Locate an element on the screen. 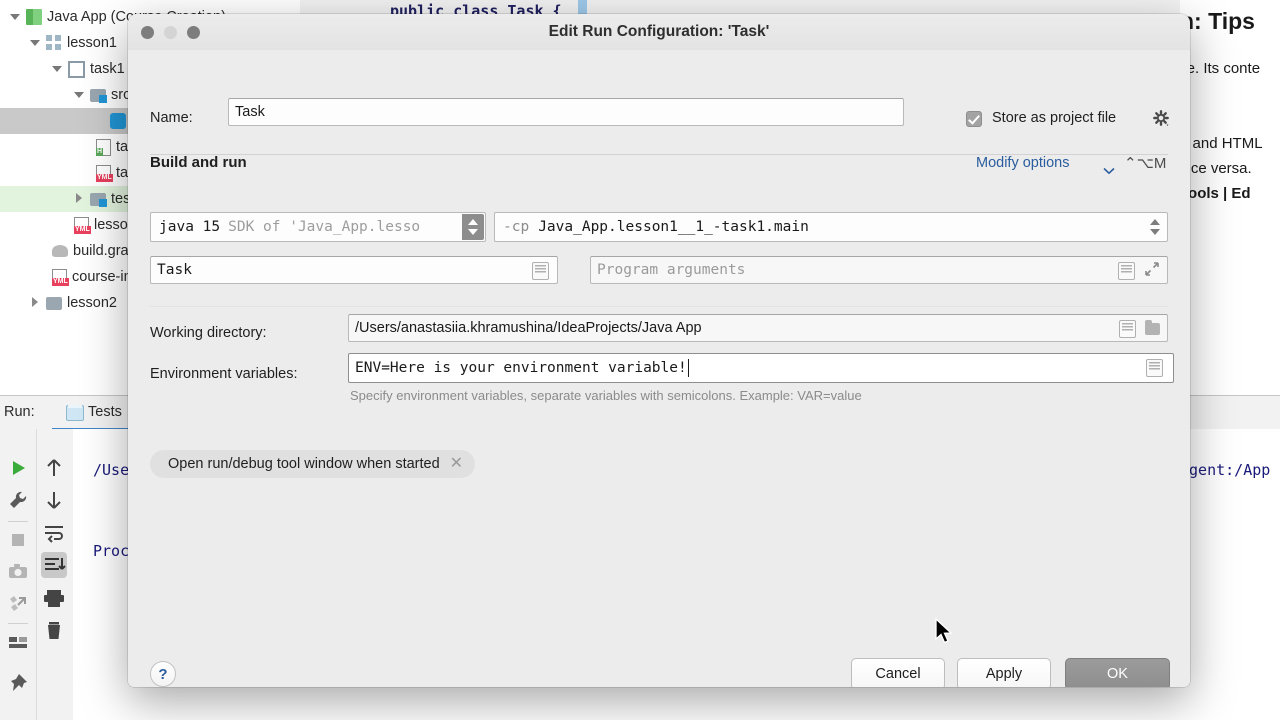 This screenshot has width=1280, height=720. run-icon is located at coordinates (18, 468).